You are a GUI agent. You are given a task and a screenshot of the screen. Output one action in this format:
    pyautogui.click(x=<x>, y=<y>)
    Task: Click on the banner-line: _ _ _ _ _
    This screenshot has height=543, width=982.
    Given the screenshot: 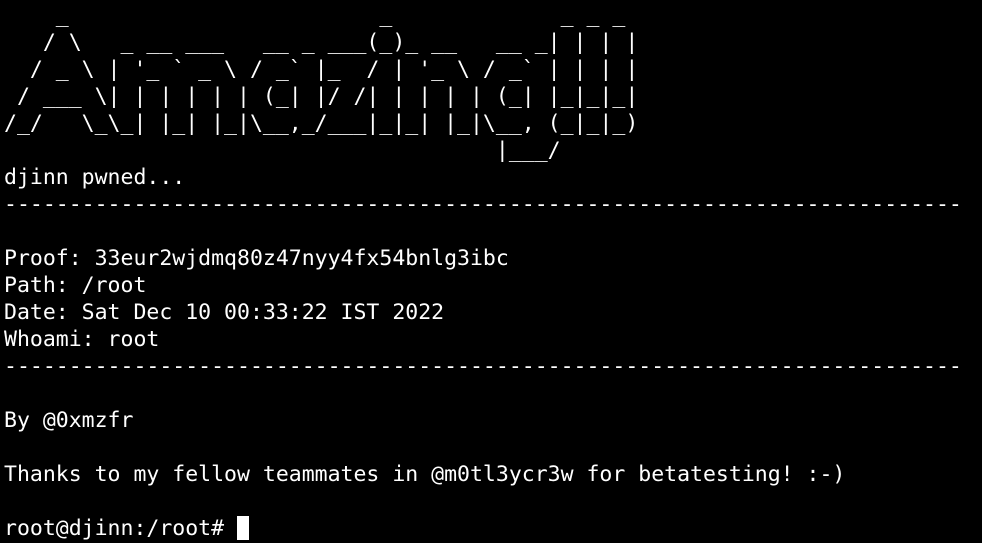 What is the action you would take?
    pyautogui.click(x=321, y=15)
    